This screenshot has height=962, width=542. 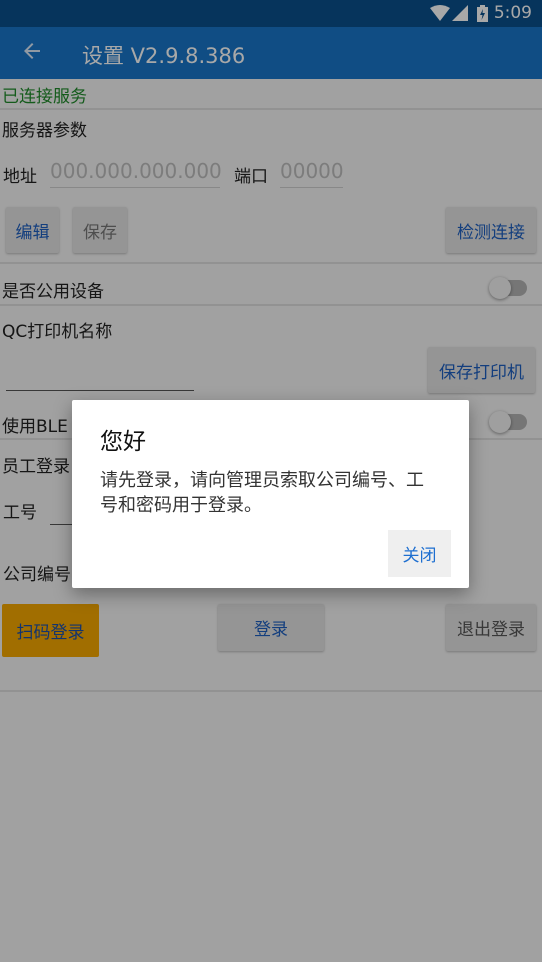 I want to click on dialog-title: 您好, so click(x=123, y=442).